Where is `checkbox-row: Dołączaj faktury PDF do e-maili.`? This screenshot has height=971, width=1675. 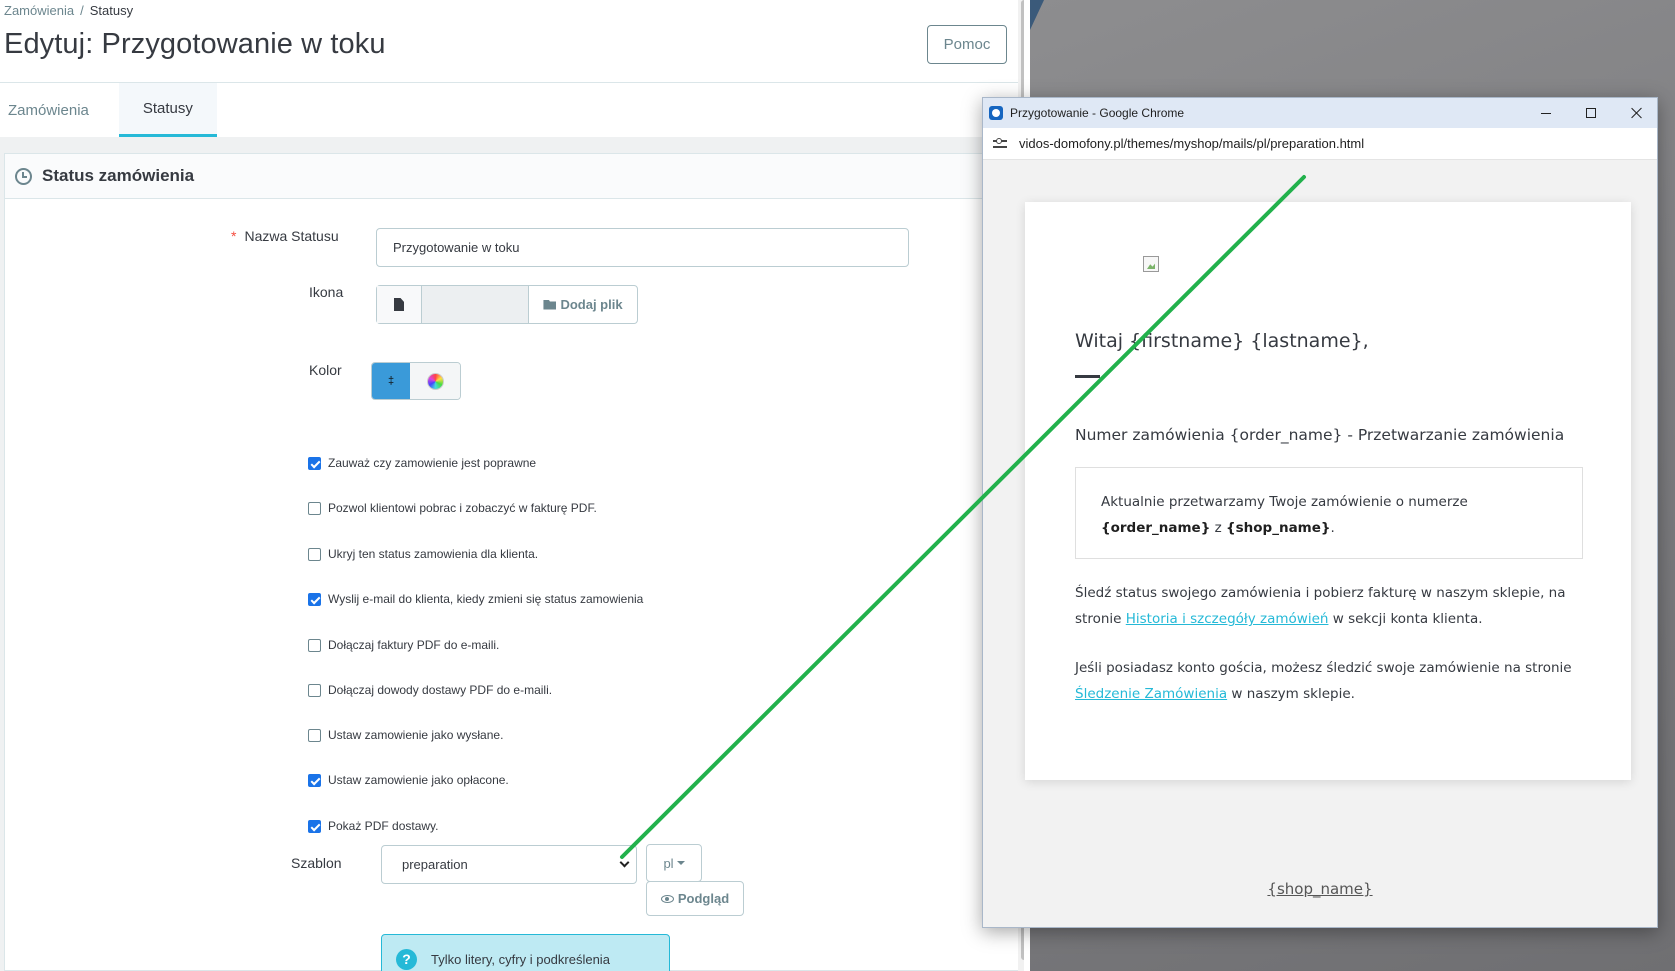
checkbox-row: Dołączaj faktury PDF do e-maili. is located at coordinates (403, 645).